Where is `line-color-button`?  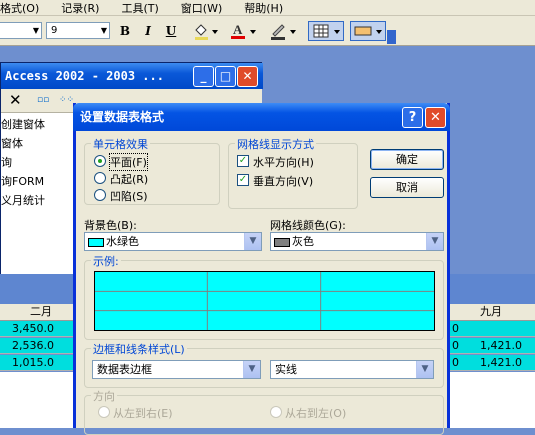 line-color-button is located at coordinates (283, 31).